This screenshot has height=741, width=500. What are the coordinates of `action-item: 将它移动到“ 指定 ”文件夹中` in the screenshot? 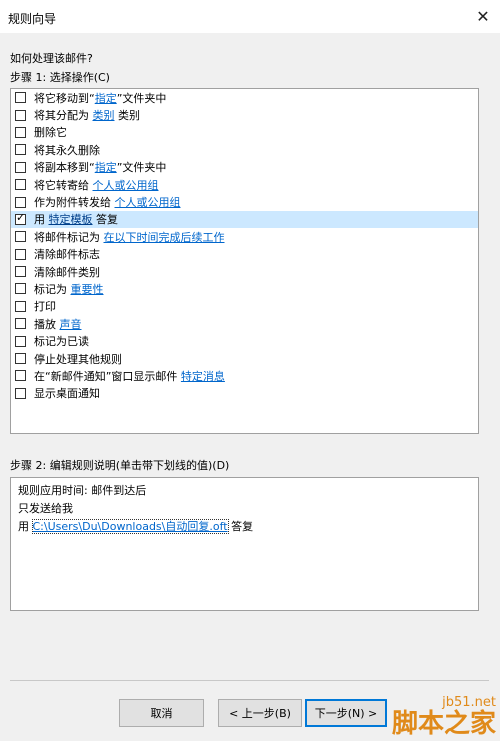 It's located at (244, 97).